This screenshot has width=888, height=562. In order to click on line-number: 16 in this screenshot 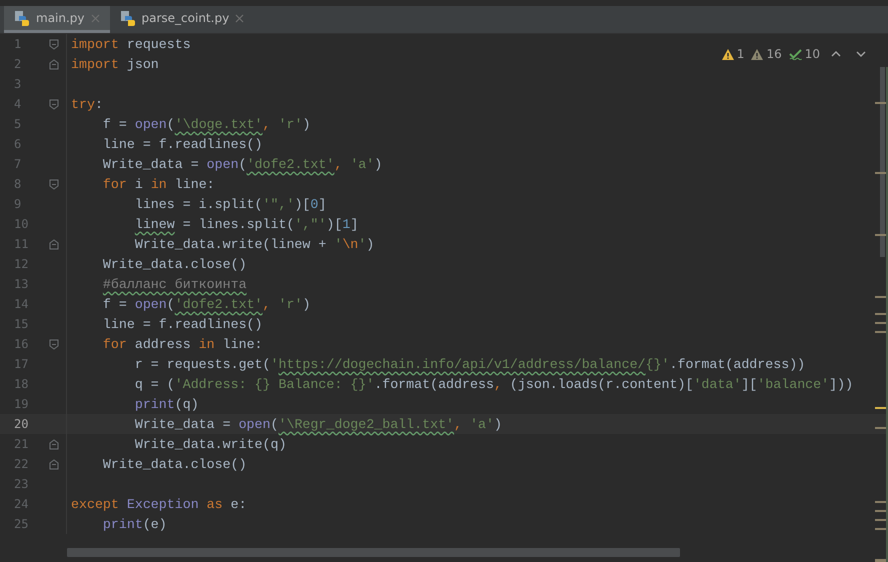, I will do `click(21, 344)`.